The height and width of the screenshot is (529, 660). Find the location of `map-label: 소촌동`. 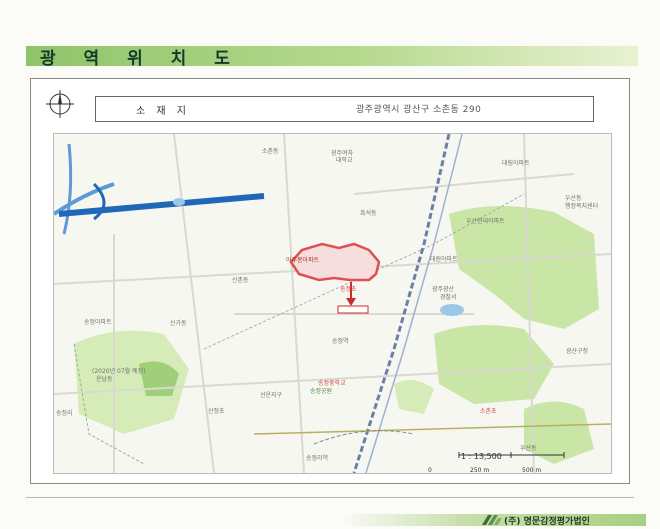

map-label: 소촌동 is located at coordinates (270, 151).